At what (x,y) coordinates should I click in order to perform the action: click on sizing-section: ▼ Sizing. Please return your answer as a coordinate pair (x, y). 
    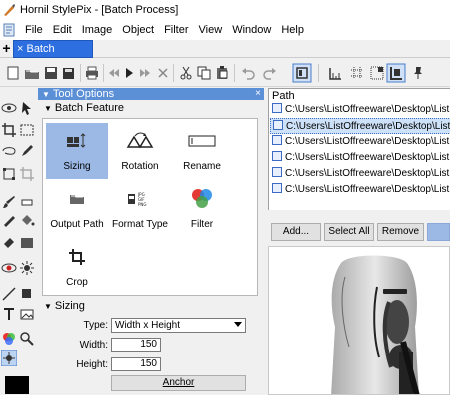
    Looking at the image, I should click on (61, 306).